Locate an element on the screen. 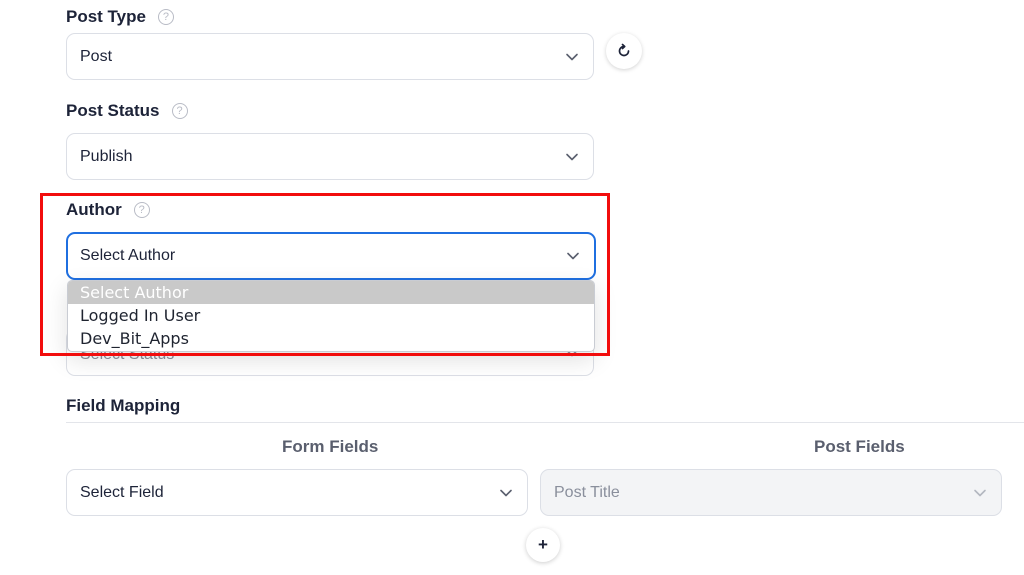  author-label-text: Author is located at coordinates (94, 209).